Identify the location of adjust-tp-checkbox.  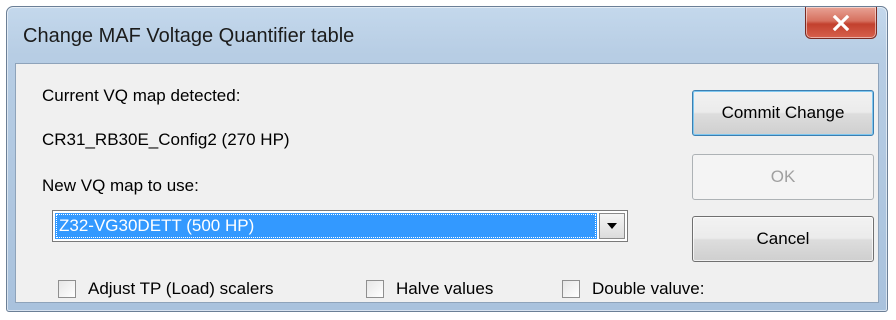
(67, 289).